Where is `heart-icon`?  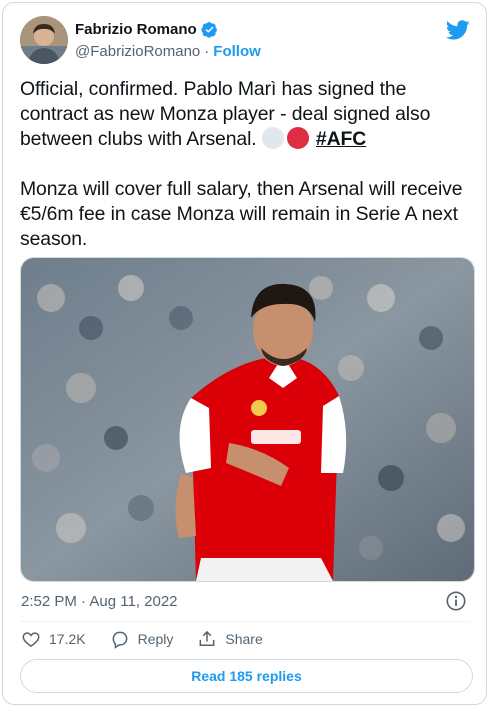 heart-icon is located at coordinates (31, 639).